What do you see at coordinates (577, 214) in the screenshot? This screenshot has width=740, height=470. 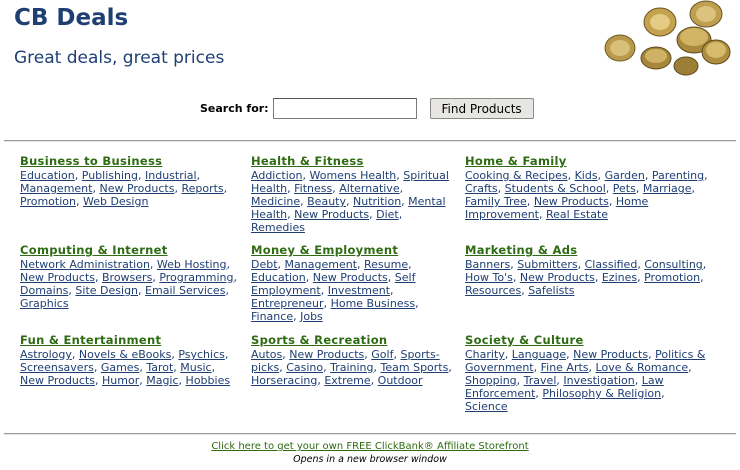 I see `category-link: Real Estate` at bounding box center [577, 214].